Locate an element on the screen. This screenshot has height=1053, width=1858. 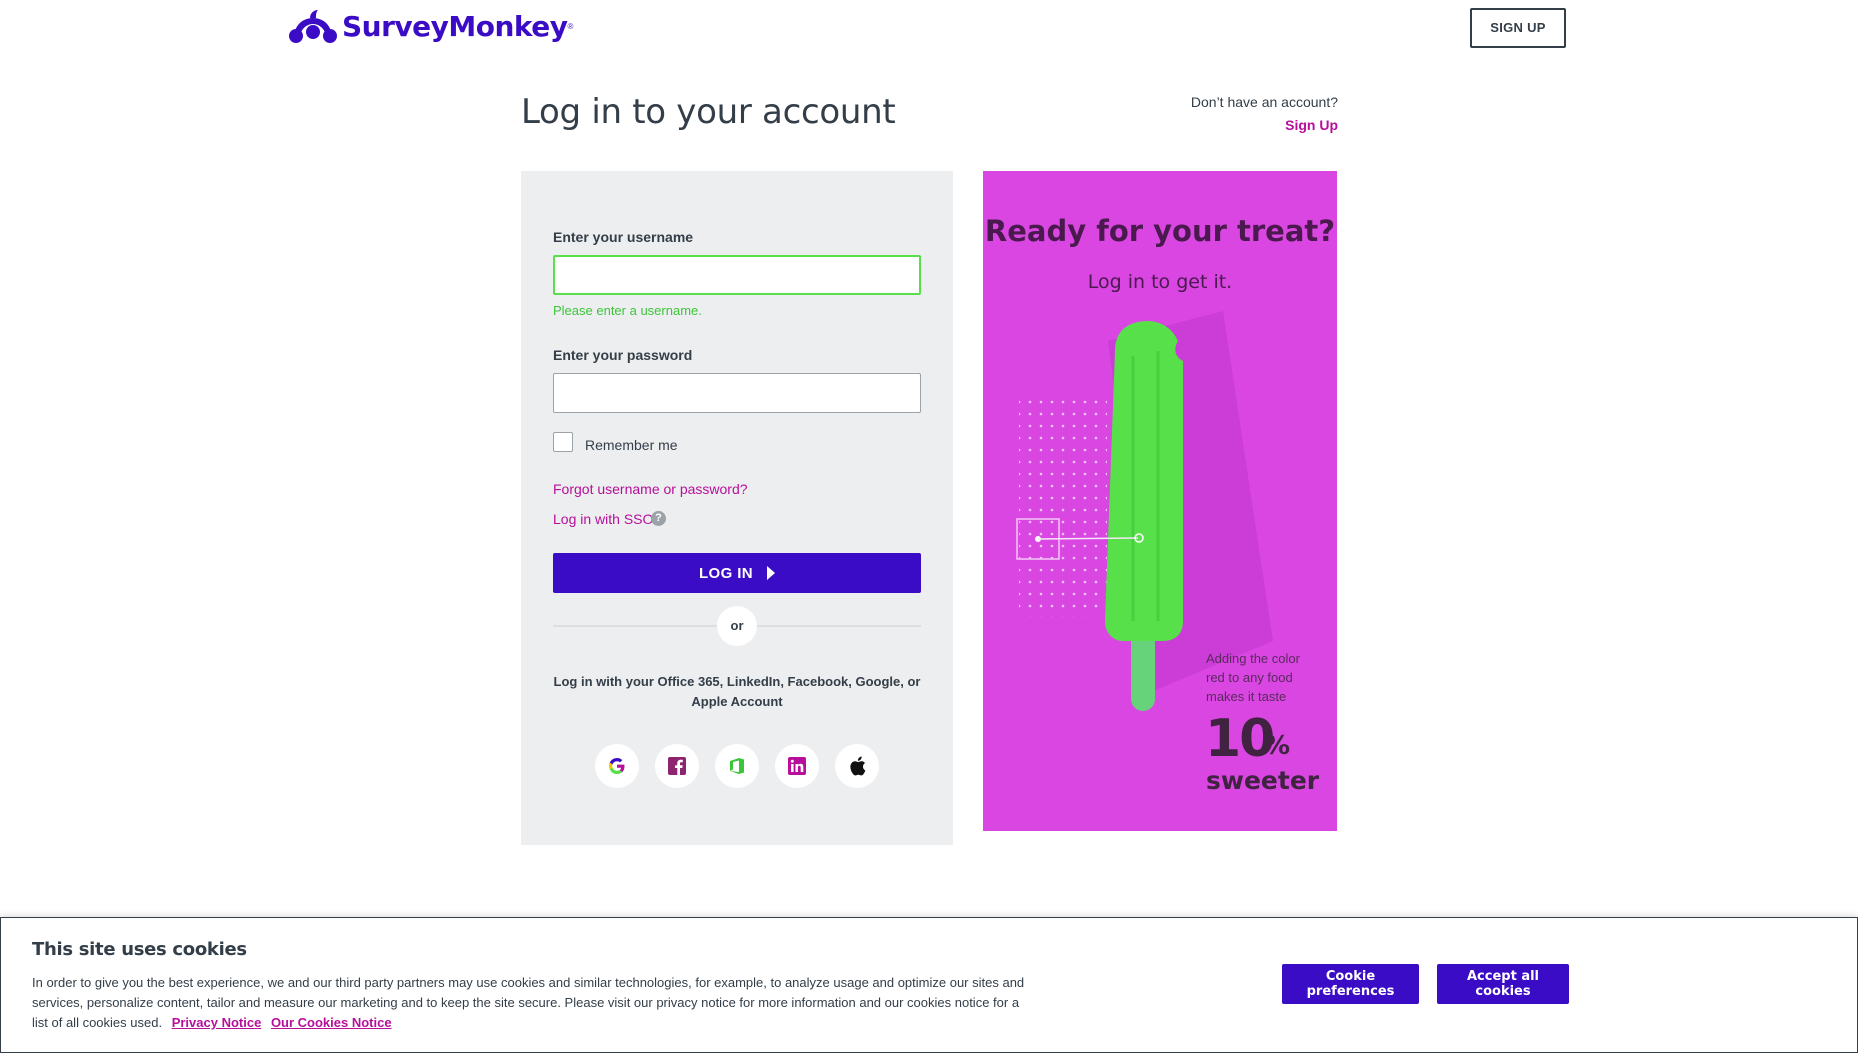
promo-subtitle: Log in to get it. is located at coordinates (1160, 282).